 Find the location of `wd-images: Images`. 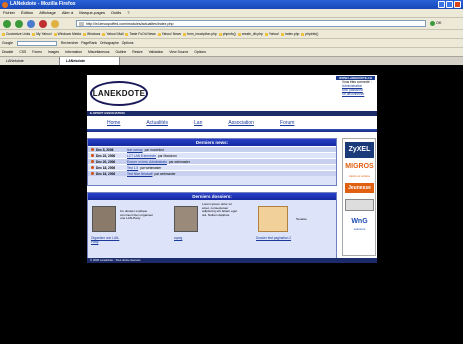

wd-images: Images is located at coordinates (53, 52).